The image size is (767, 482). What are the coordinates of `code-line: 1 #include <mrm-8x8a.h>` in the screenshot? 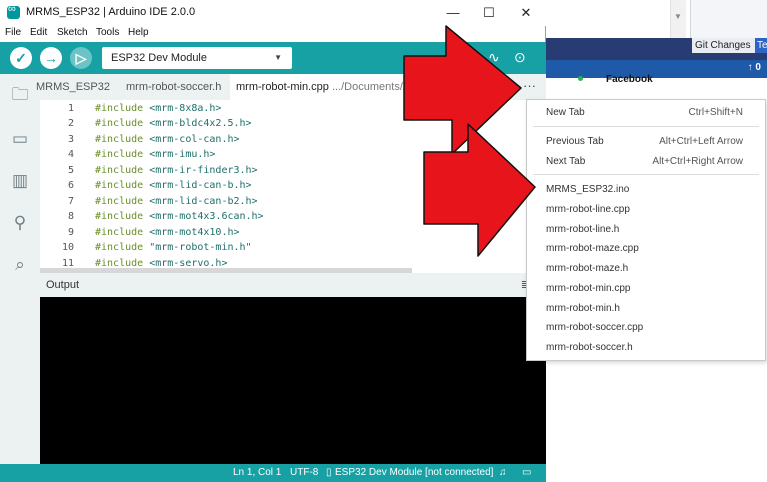 It's located at (130, 108).